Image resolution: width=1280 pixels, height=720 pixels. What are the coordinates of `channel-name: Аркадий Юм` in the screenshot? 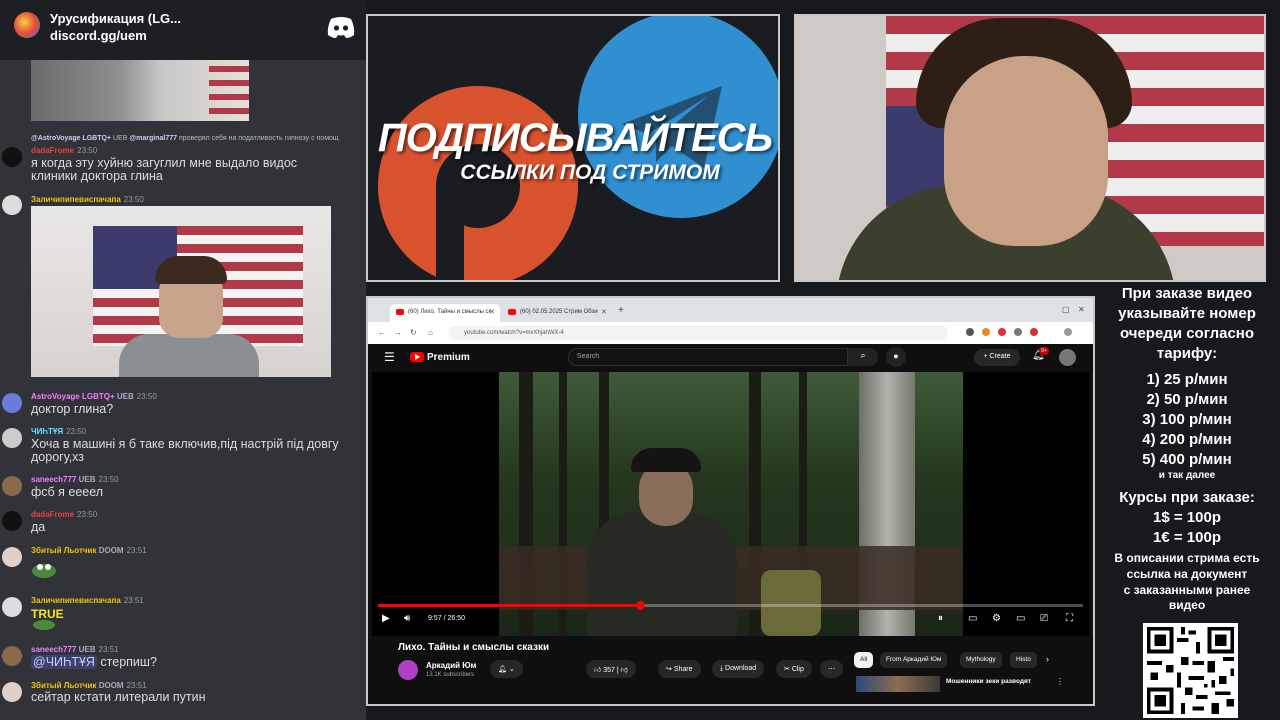 It's located at (451, 665).